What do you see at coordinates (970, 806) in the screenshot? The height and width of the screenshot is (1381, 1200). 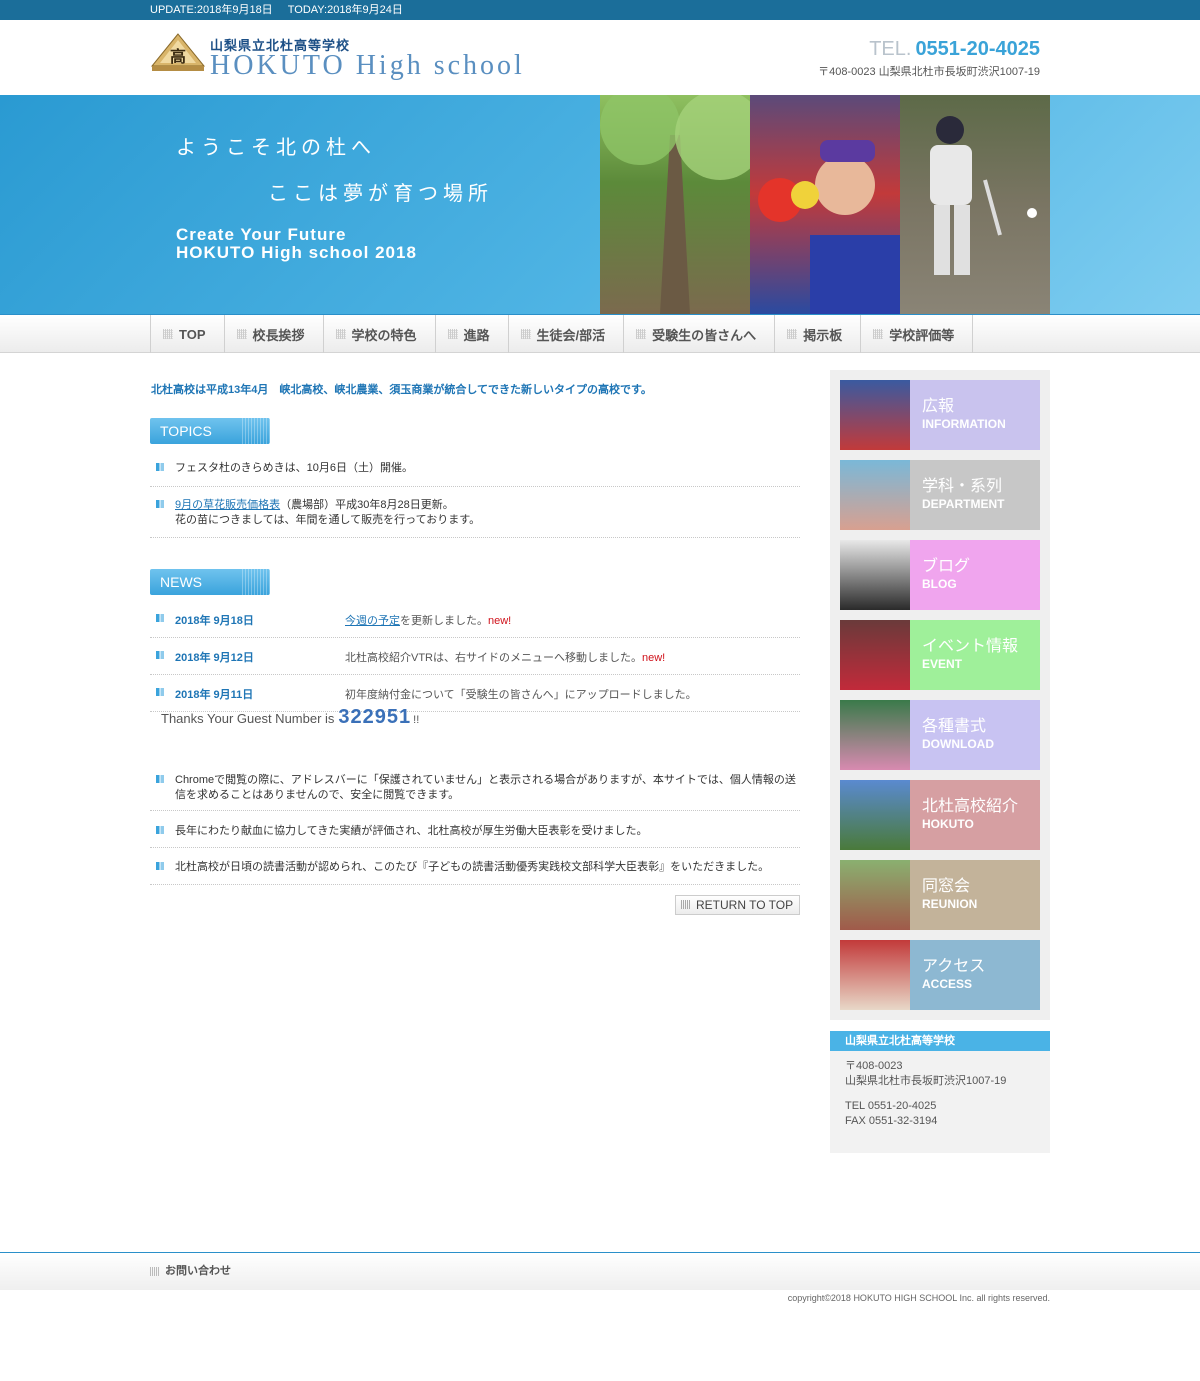 I see `banner-ja: 北杜高校紹介` at bounding box center [970, 806].